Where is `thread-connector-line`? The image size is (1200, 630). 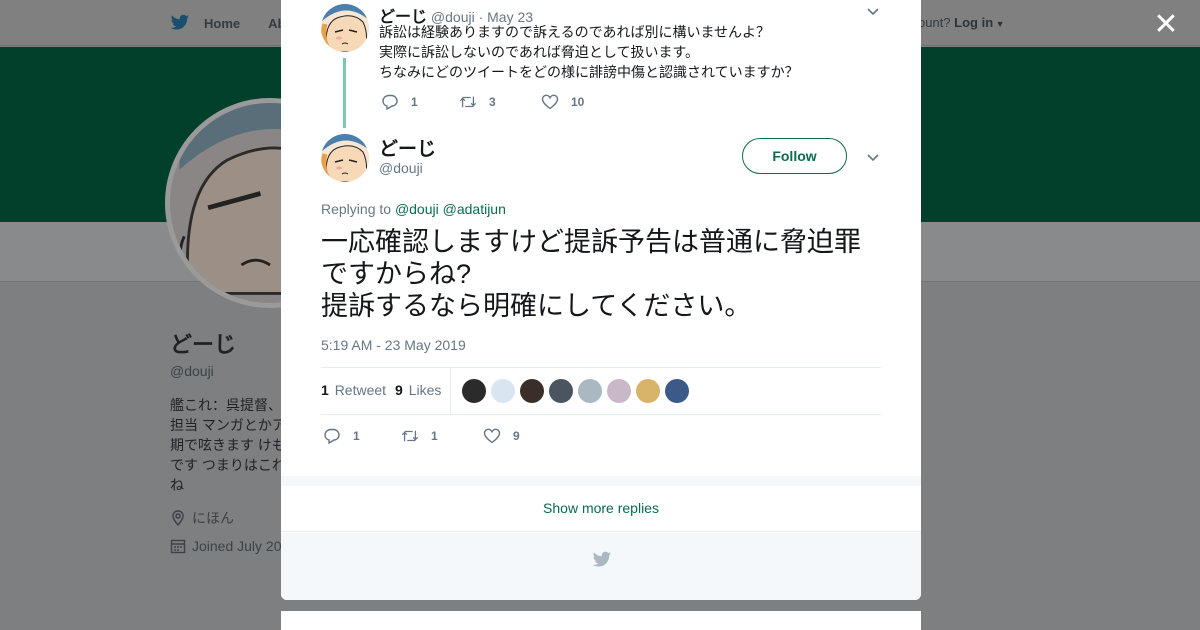 thread-connector-line is located at coordinates (344, 93).